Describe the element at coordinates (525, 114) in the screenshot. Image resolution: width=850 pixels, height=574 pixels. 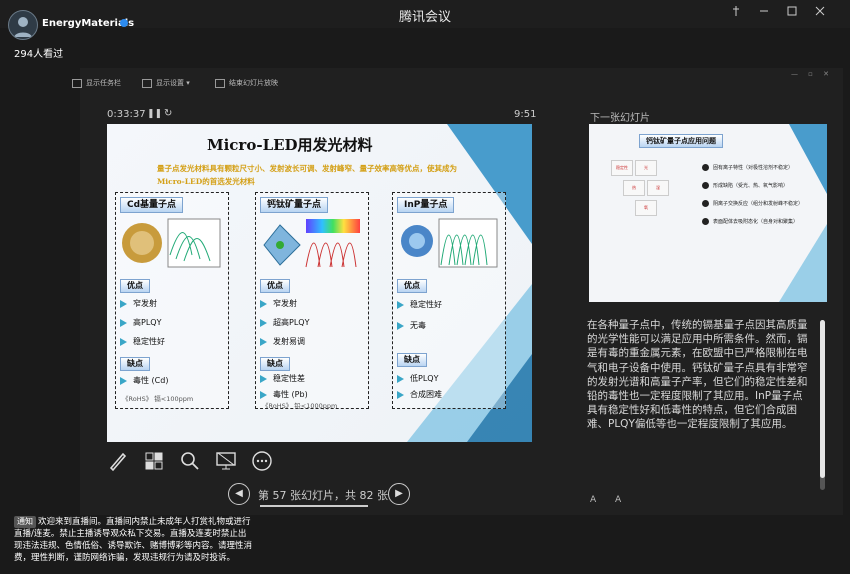
I see `clock: 9:51` at that location.